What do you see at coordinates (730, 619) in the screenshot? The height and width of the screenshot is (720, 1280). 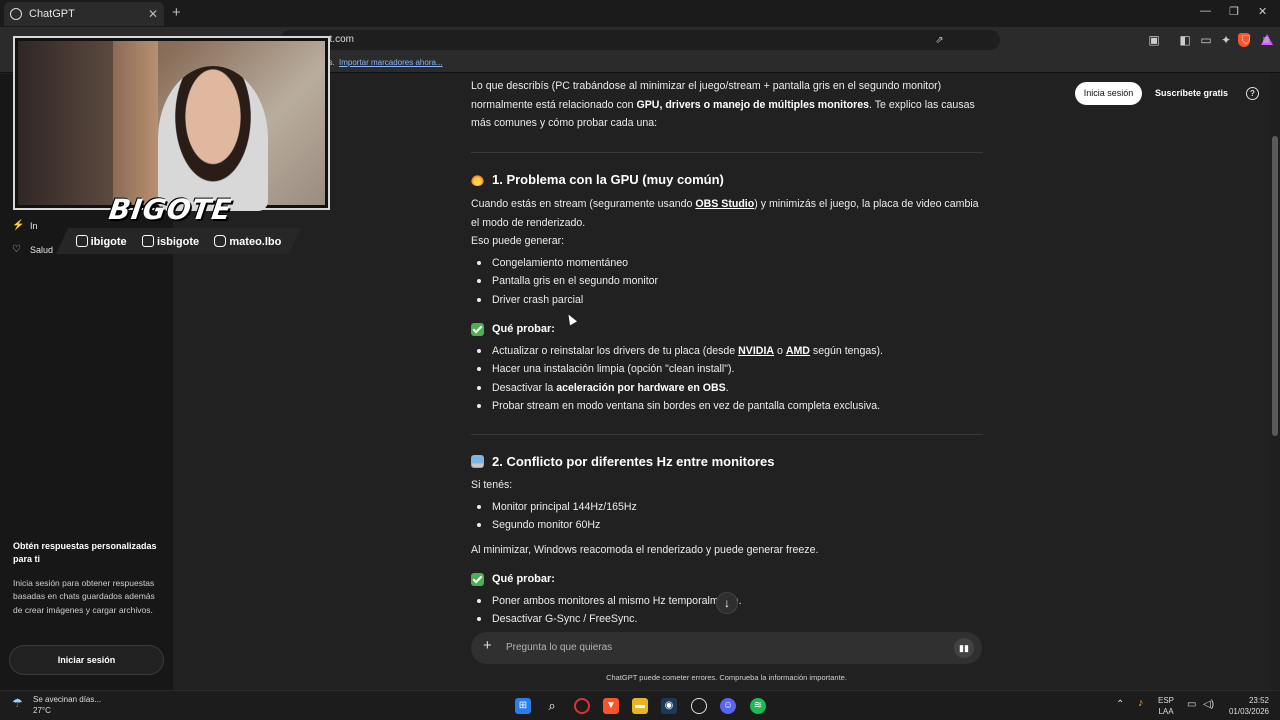 I see `list-item: Desactivar G-Sync / FreeSync.` at bounding box center [730, 619].